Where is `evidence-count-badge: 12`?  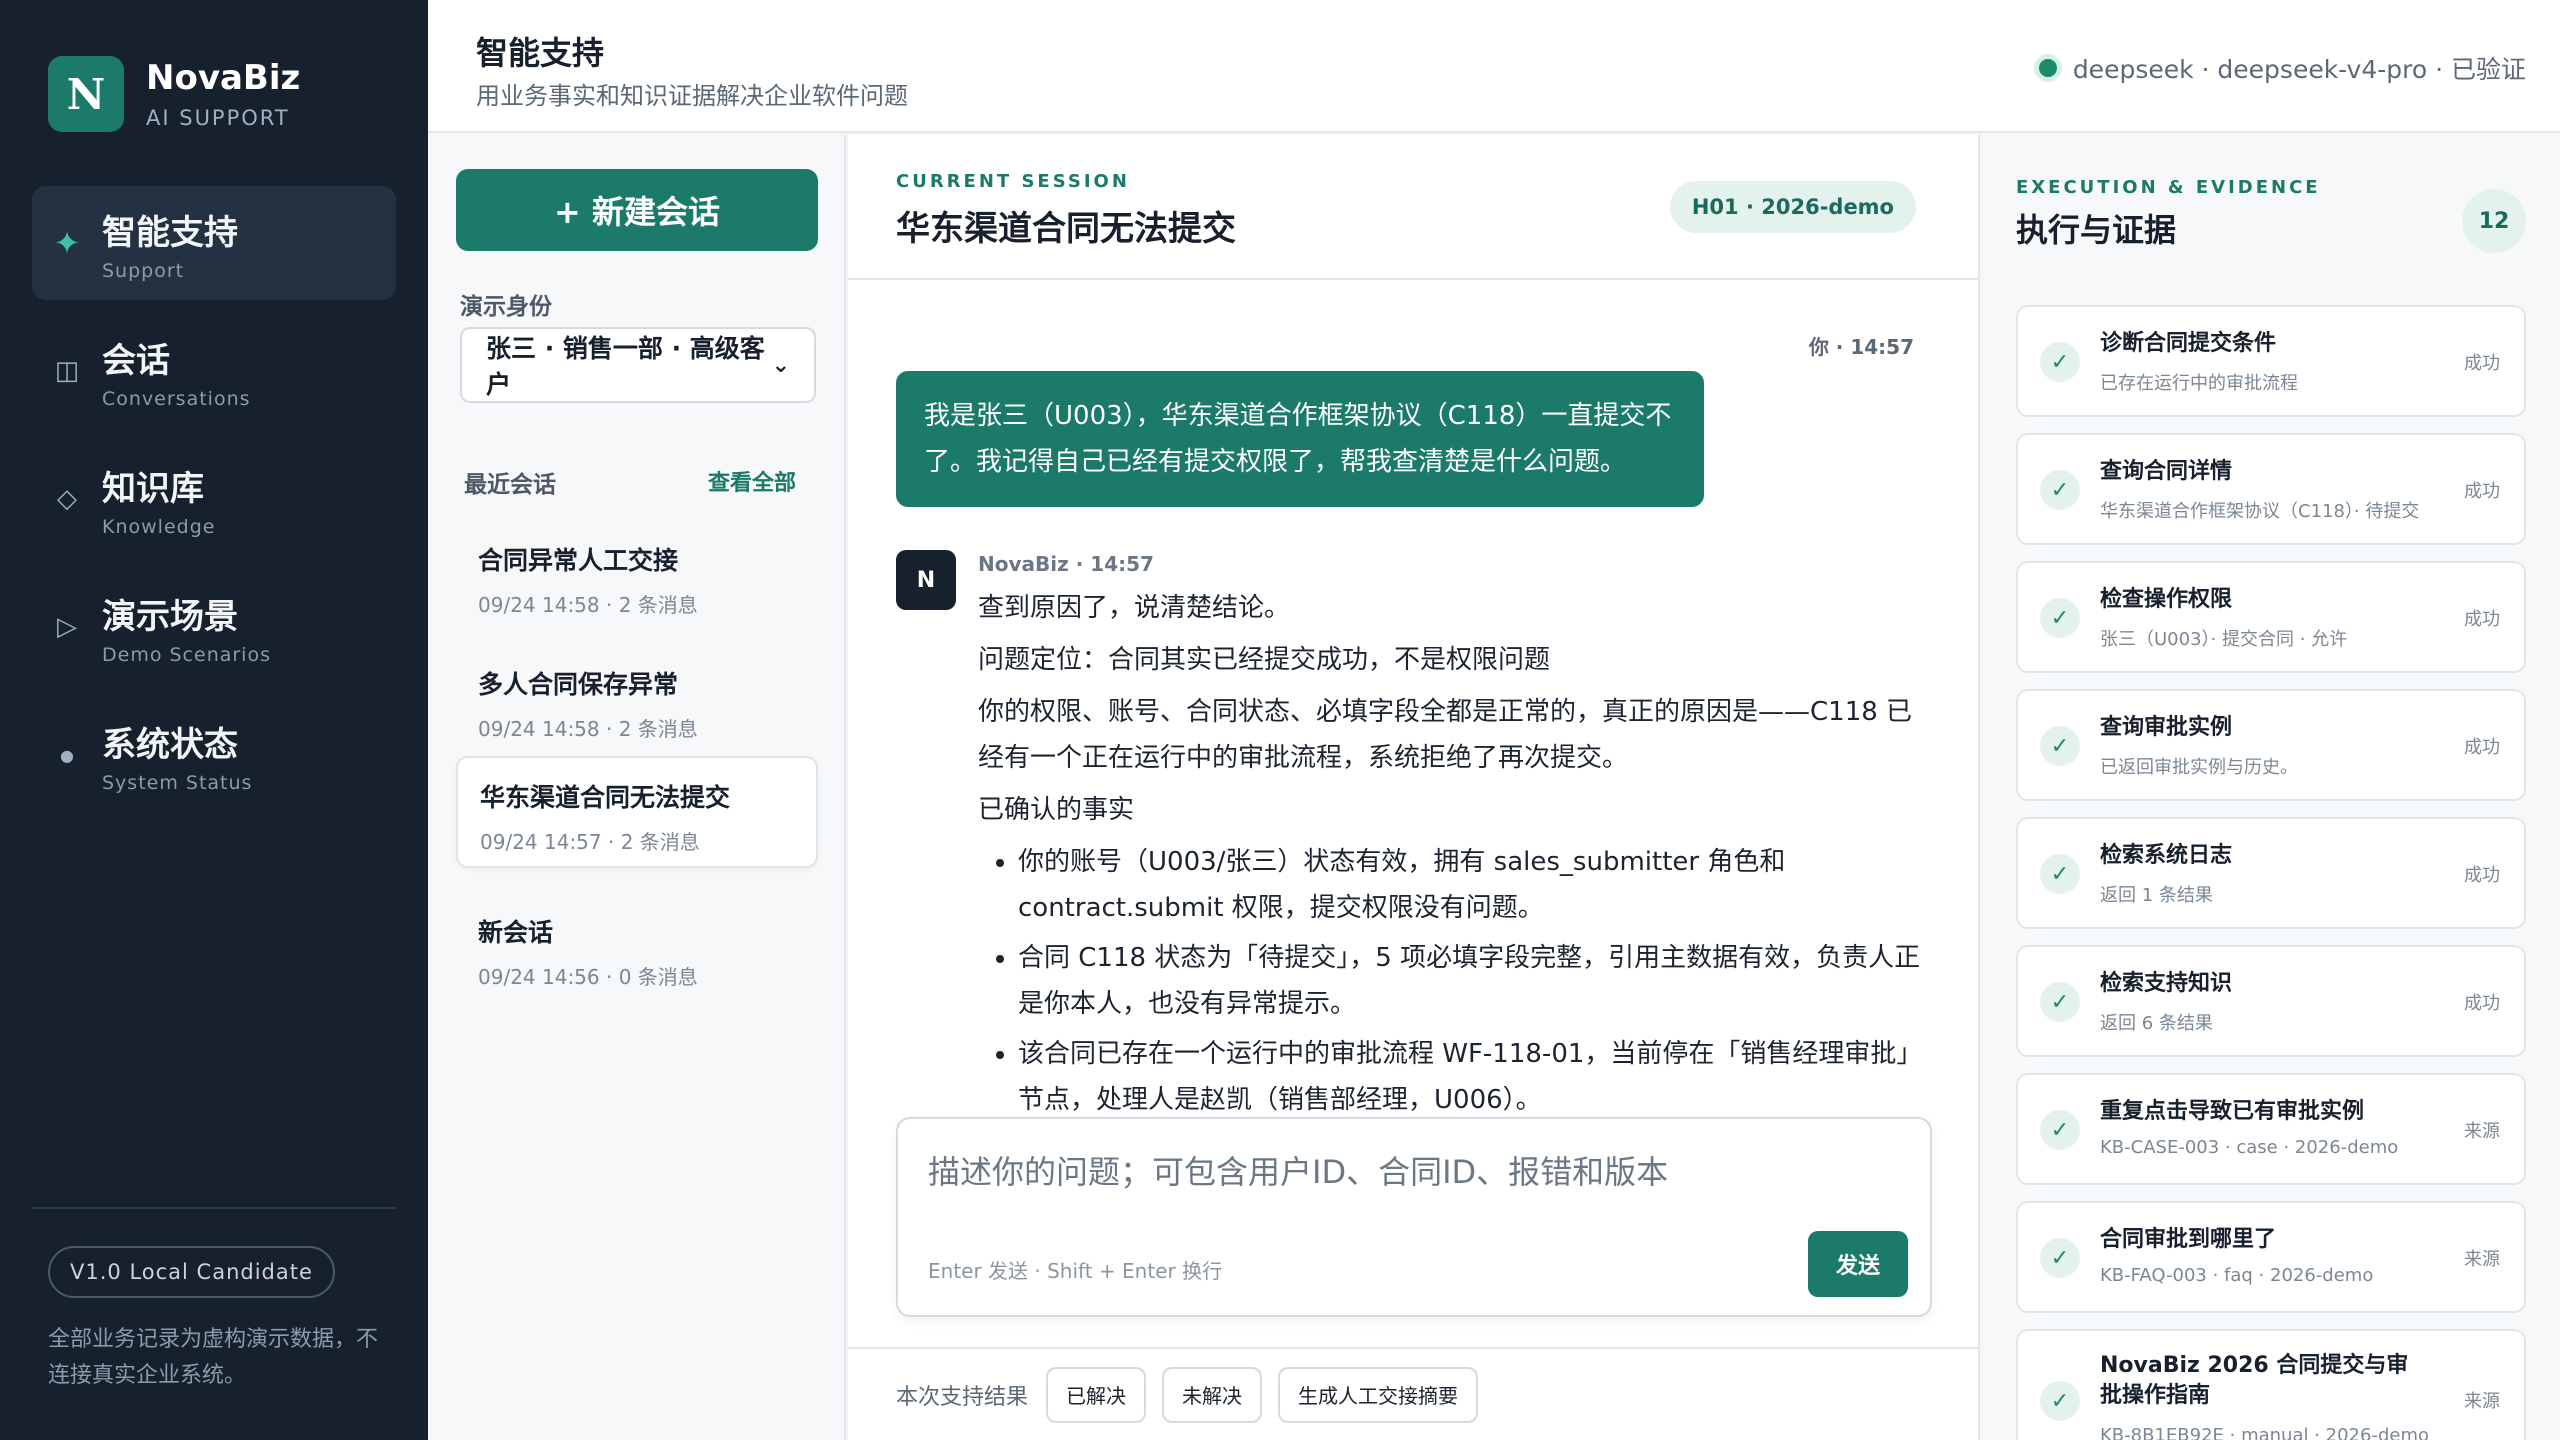 evidence-count-badge: 12 is located at coordinates (2494, 221).